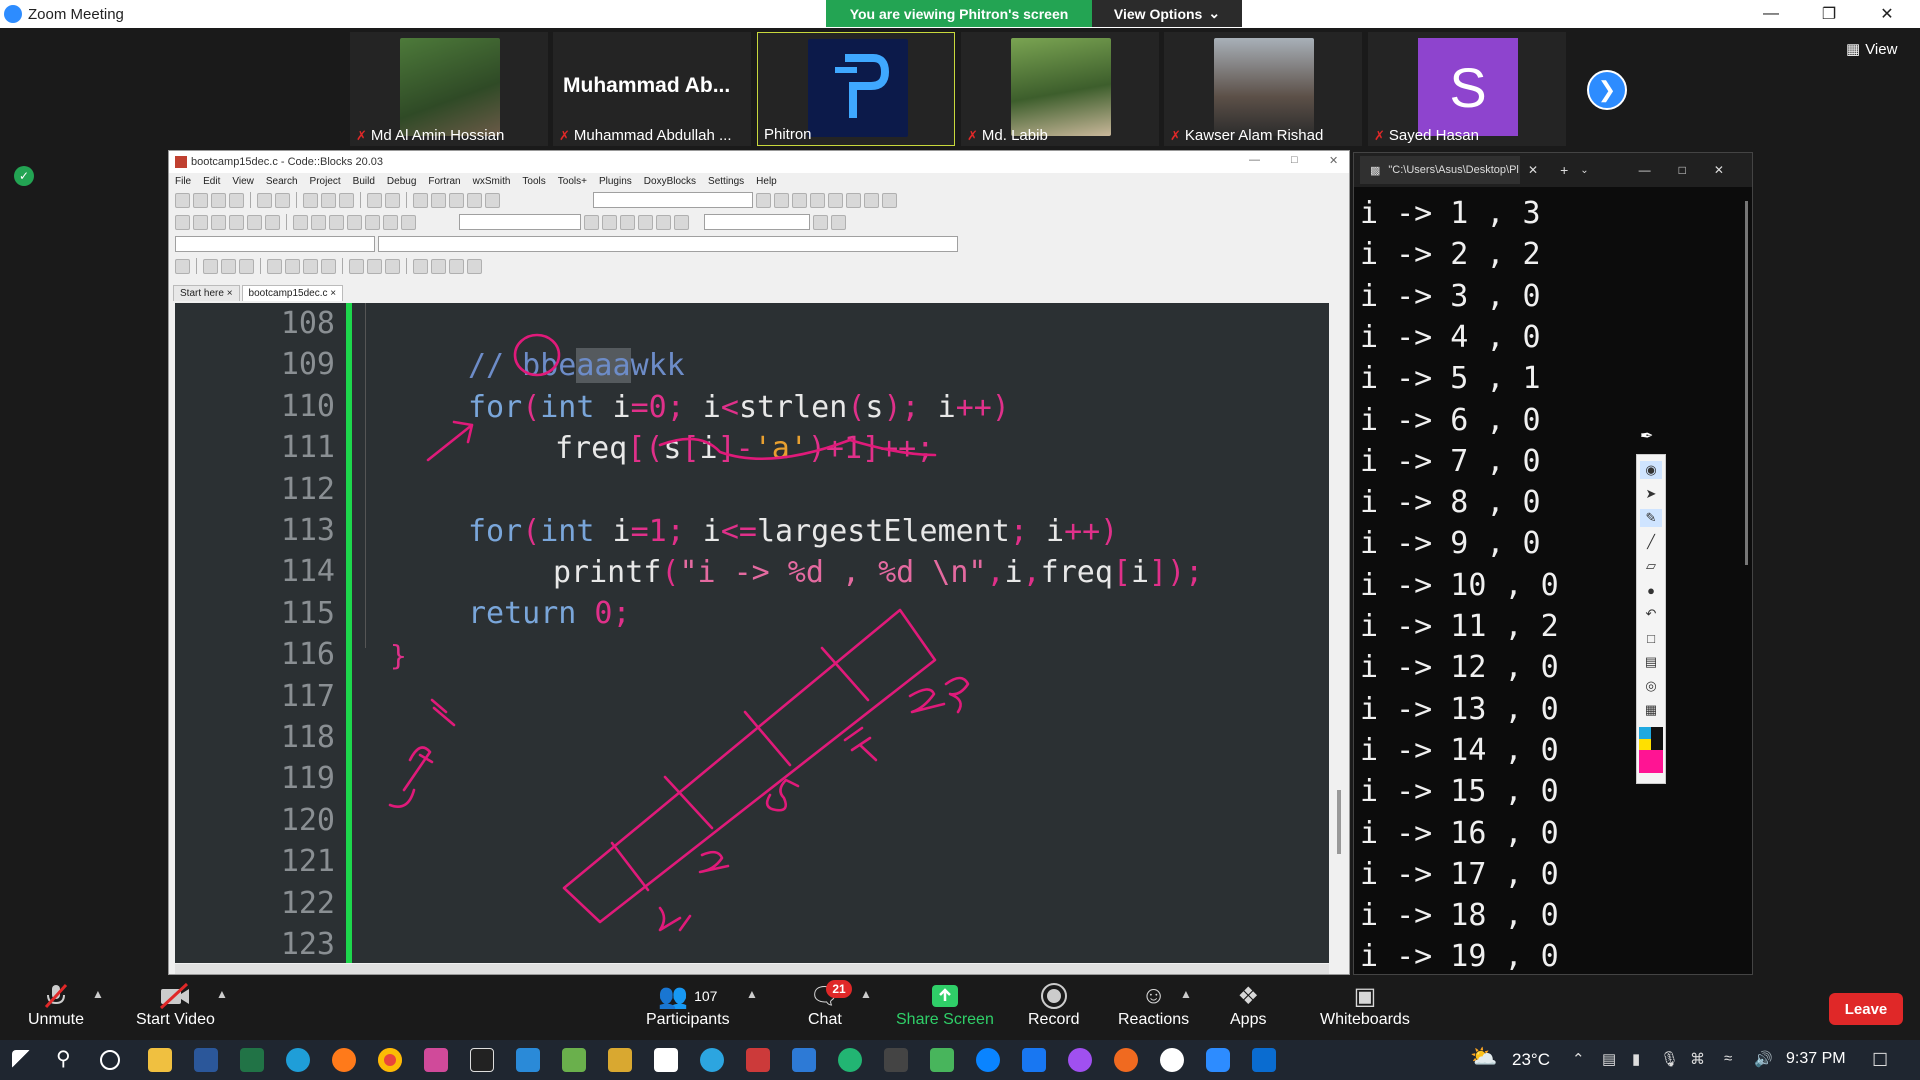  Describe the element at coordinates (1829, 14) in the screenshot. I see `restore-button: ❐` at that location.